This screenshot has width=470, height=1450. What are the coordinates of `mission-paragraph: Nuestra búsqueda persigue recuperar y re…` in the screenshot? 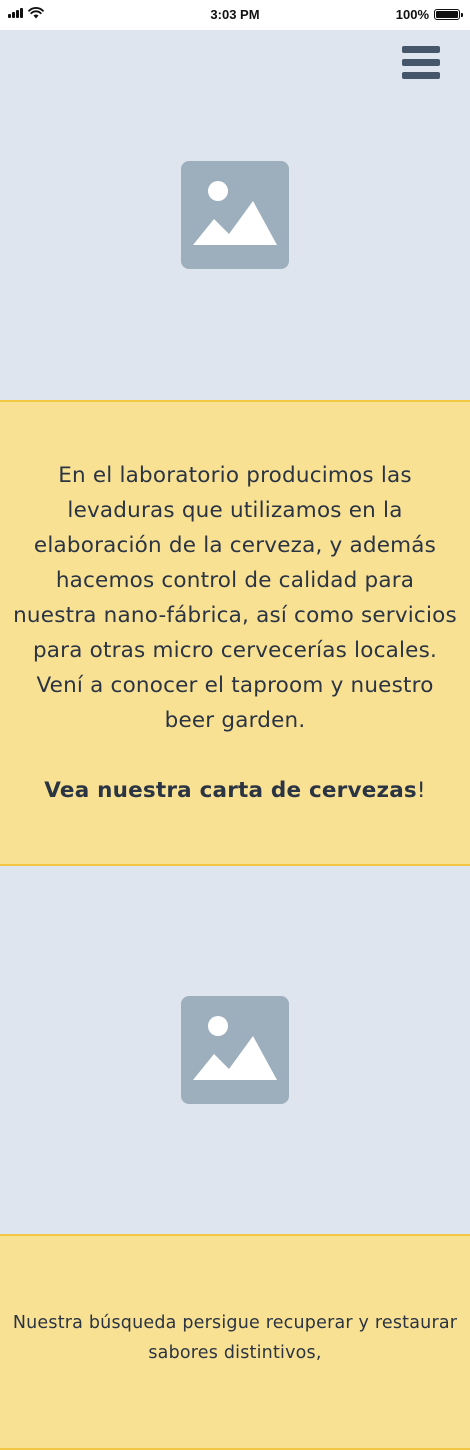 It's located at (235, 1338).